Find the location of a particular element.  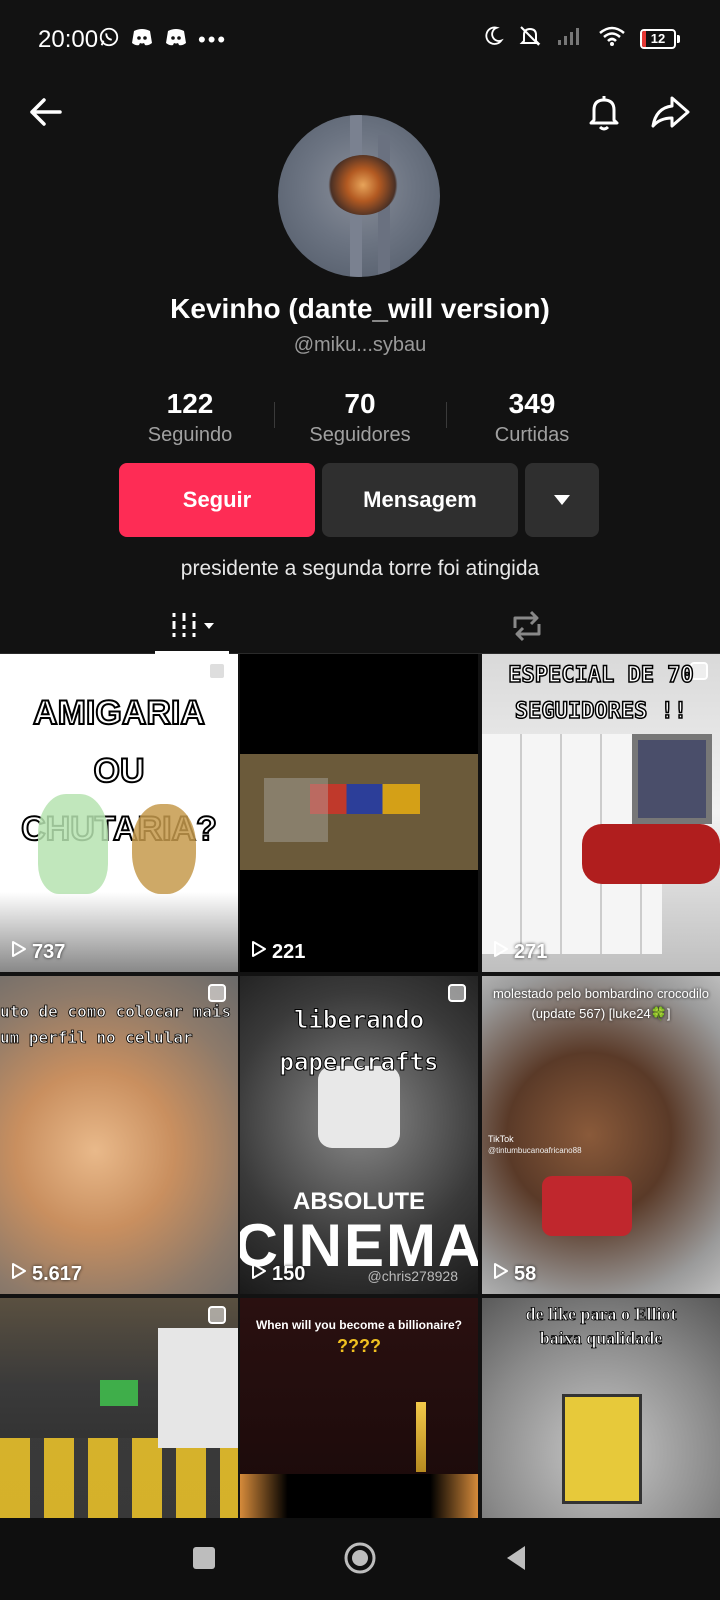

video-tile: When will you become a billionaire? ???? is located at coordinates (359, 1408).